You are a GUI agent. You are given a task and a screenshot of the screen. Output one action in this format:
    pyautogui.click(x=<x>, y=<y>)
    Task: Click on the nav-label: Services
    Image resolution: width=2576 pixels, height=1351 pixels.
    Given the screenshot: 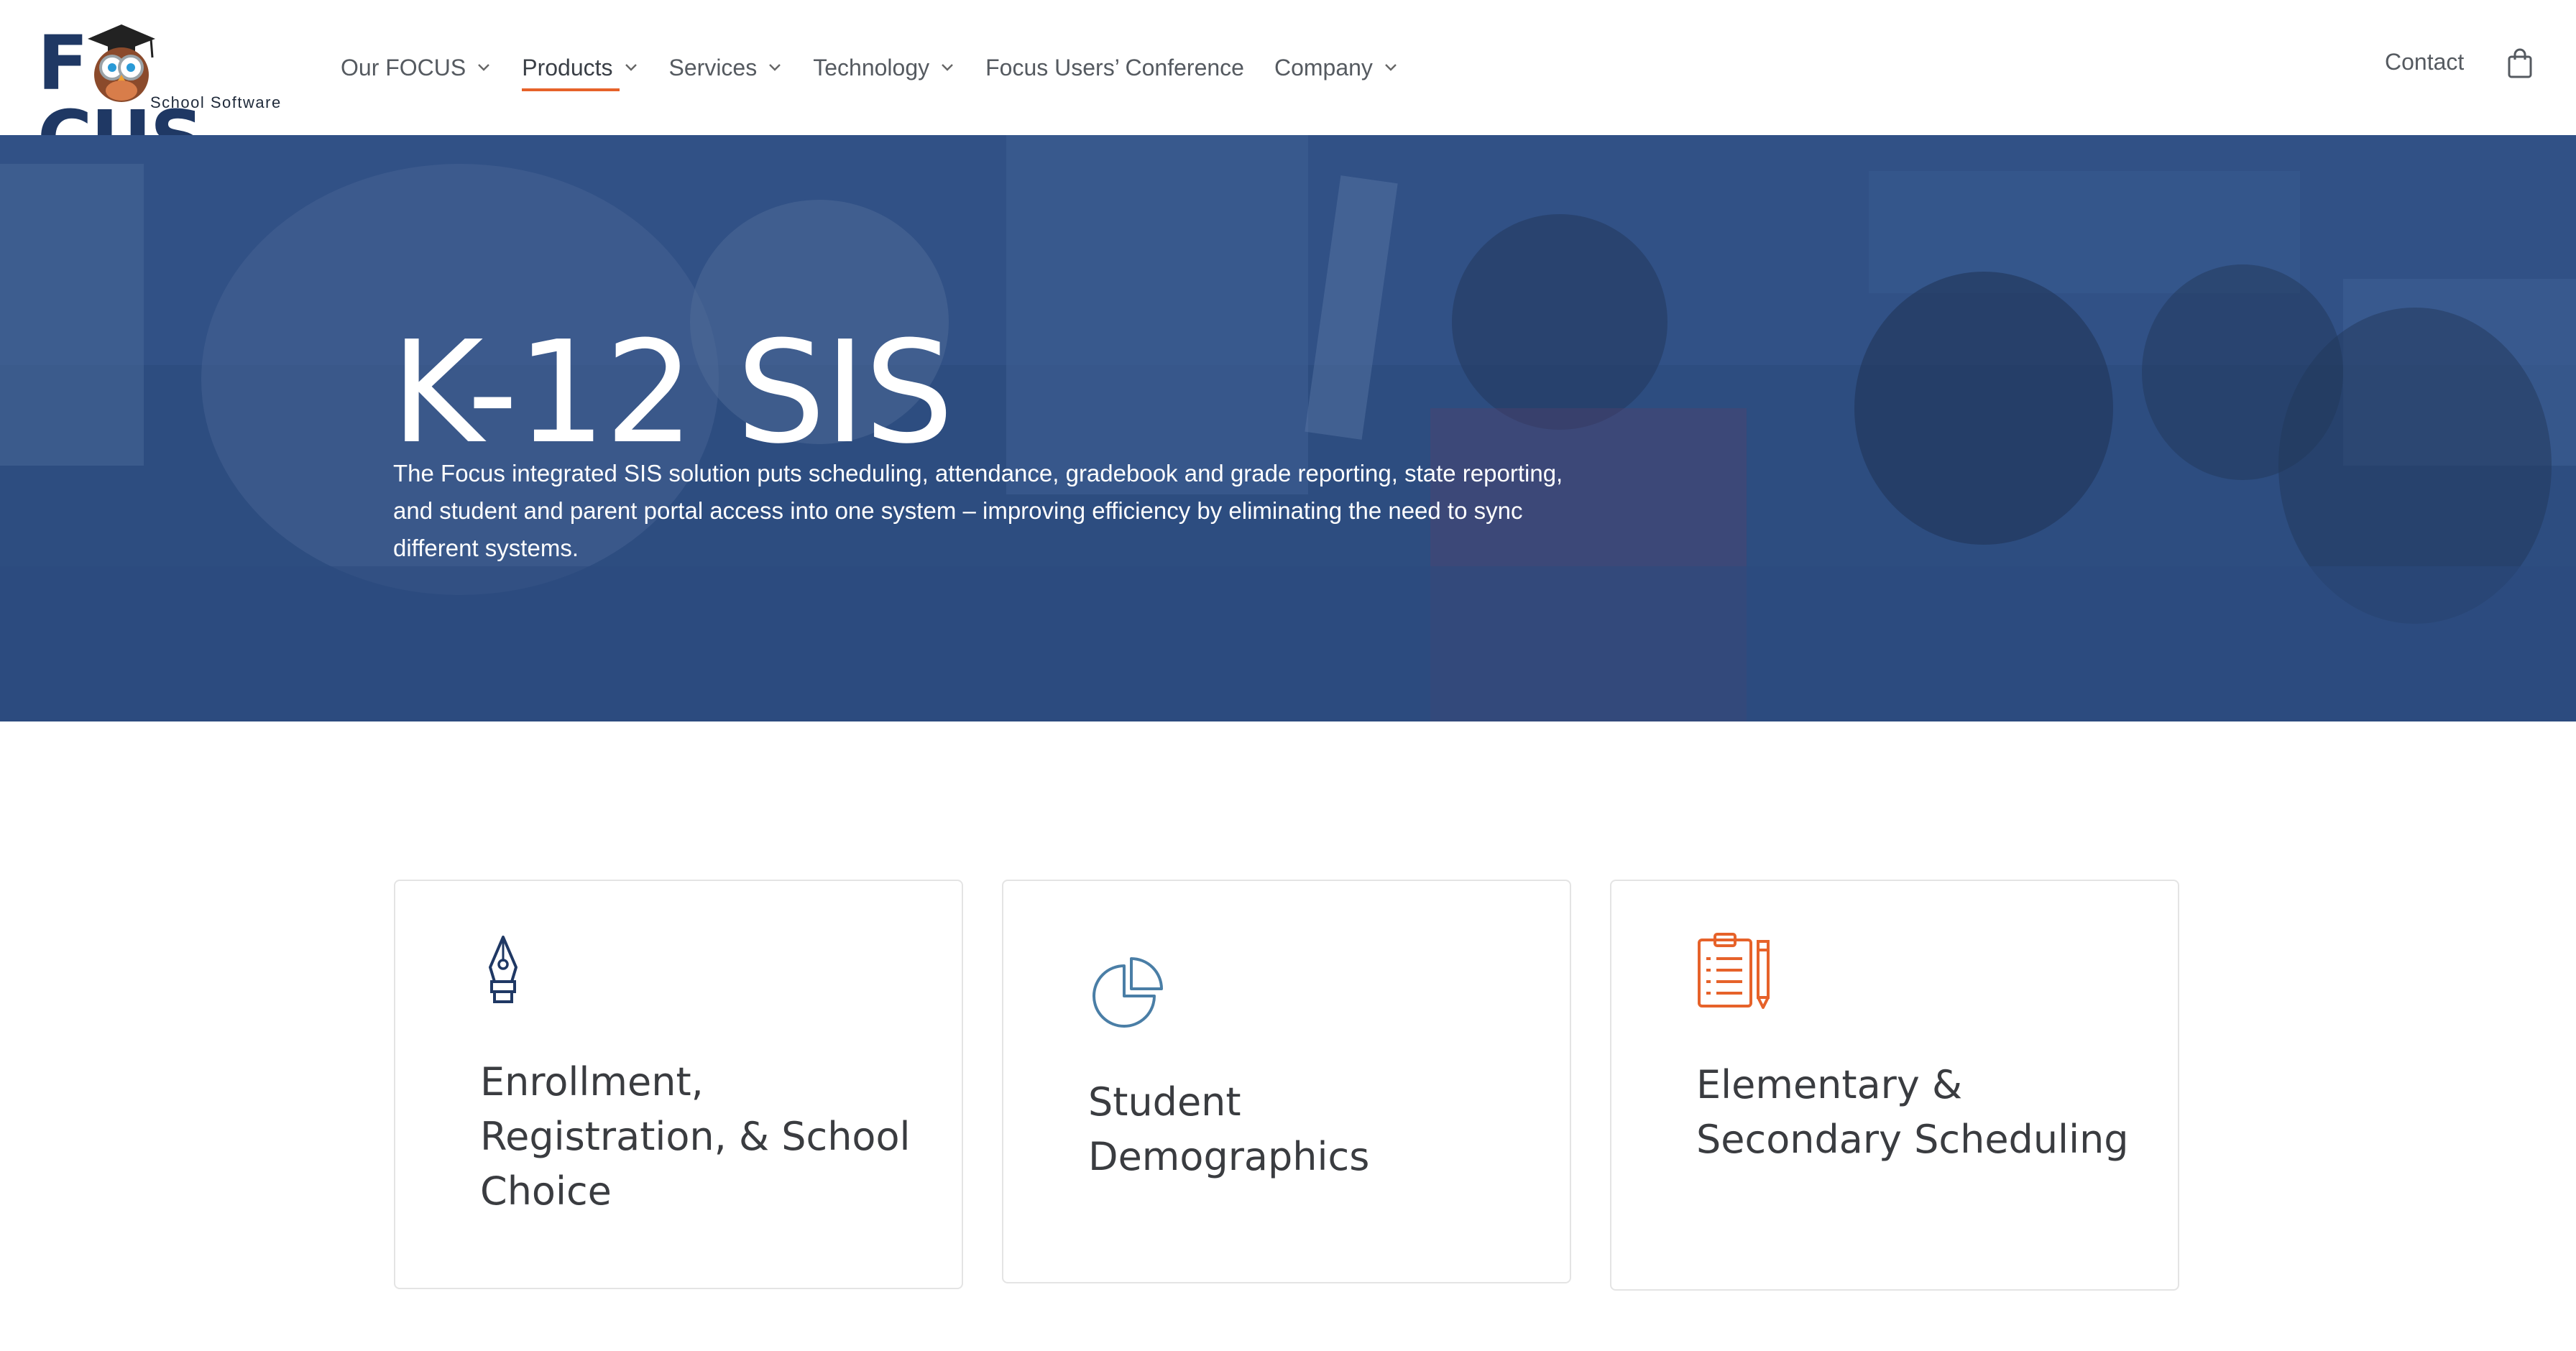 What is the action you would take?
    pyautogui.click(x=713, y=67)
    